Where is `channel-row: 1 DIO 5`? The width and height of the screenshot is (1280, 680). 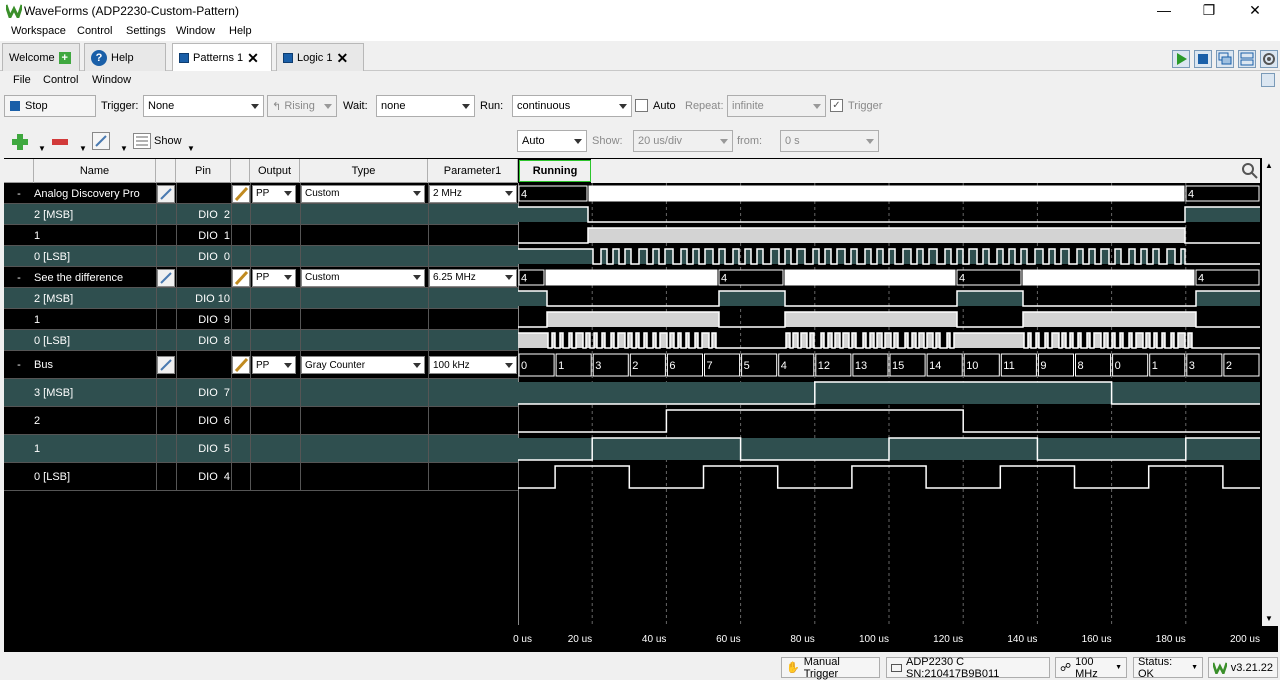 channel-row: 1 DIO 5 is located at coordinates (261, 449).